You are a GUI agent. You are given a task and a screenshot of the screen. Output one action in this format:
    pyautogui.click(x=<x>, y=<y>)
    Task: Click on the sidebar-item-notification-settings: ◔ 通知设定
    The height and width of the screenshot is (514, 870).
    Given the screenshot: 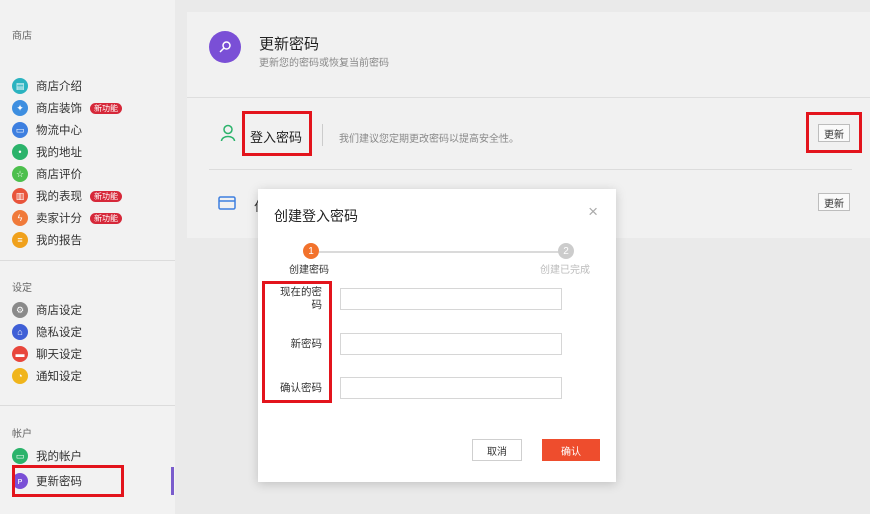 What is the action you would take?
    pyautogui.click(x=47, y=376)
    